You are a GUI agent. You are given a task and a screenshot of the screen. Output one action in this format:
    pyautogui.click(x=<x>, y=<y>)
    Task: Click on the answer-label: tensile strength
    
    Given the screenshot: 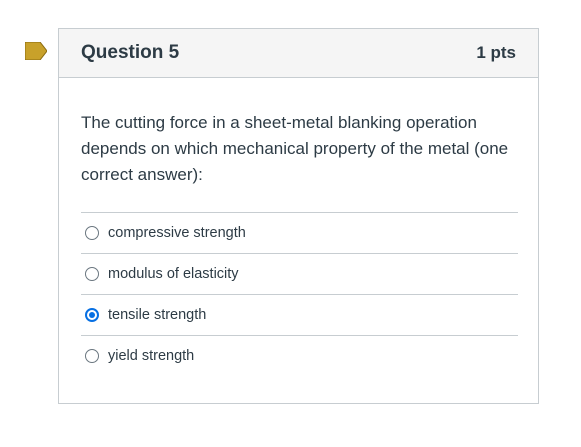 What is the action you would take?
    pyautogui.click(x=157, y=315)
    